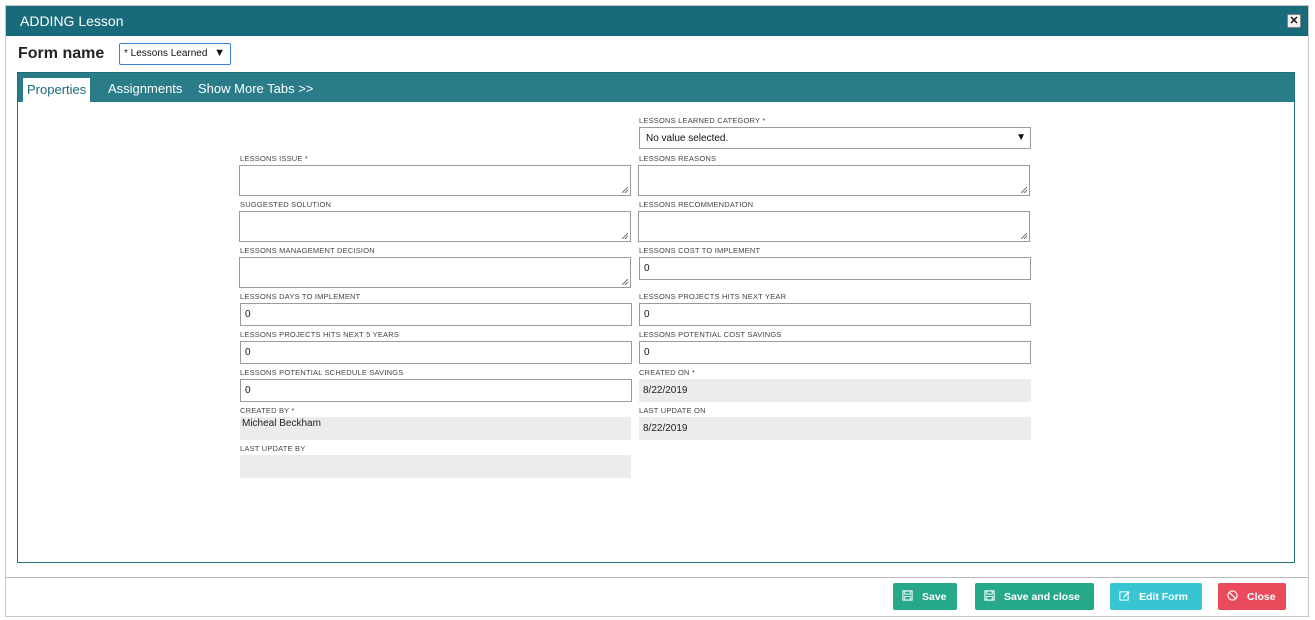 The height and width of the screenshot is (620, 1315). What do you see at coordinates (435, 226) in the screenshot?
I see `solution-textarea` at bounding box center [435, 226].